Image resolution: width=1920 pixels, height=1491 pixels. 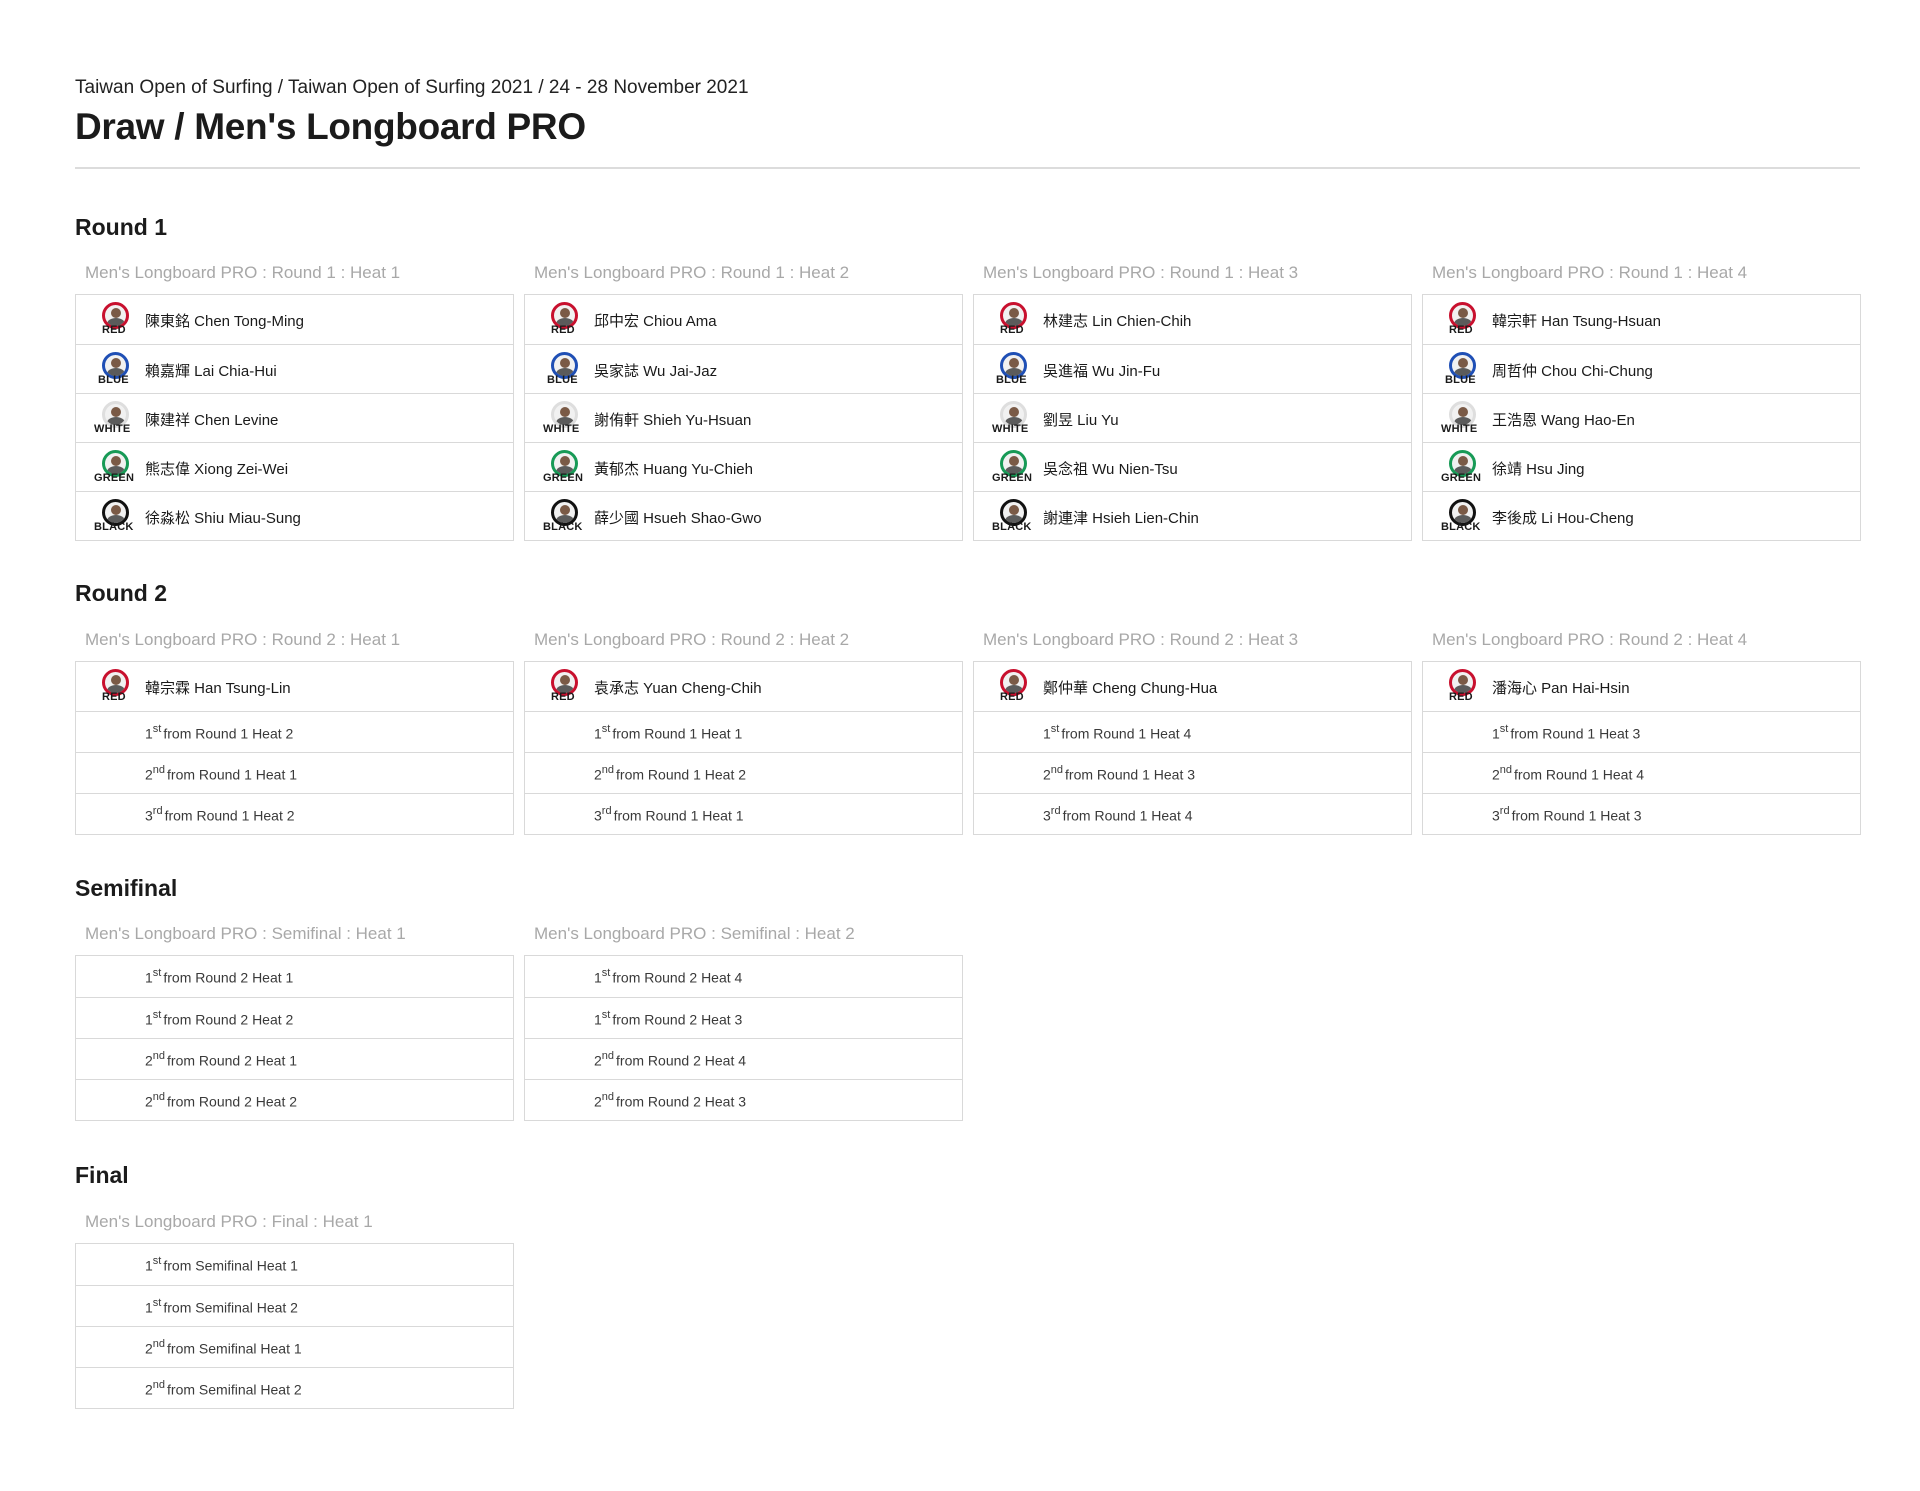 What do you see at coordinates (694, 934) in the screenshot?
I see `heat-label: Men's Longboard PRO : Semifinal : Heat 2` at bounding box center [694, 934].